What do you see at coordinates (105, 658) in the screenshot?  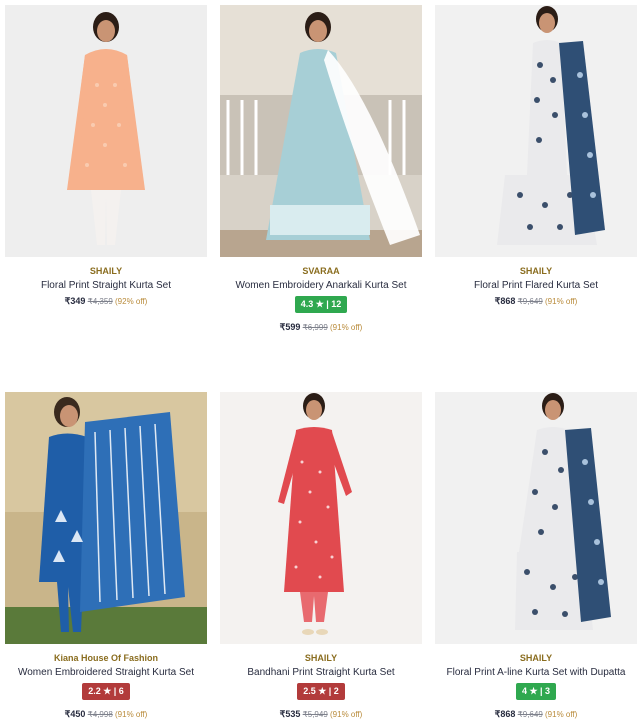 I see `brand-name: Kiana House Of Fashion` at bounding box center [105, 658].